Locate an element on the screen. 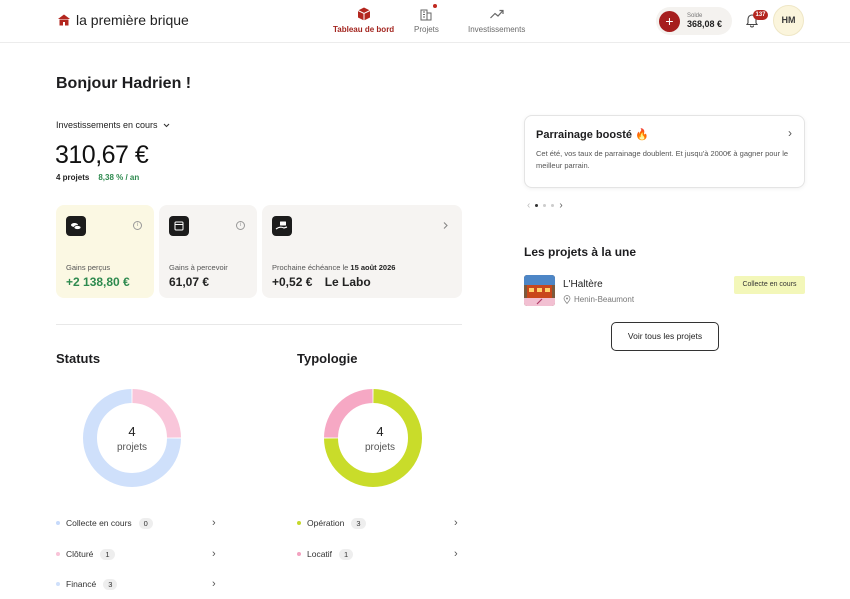 The height and width of the screenshot is (599, 850). legend-item-cloture: Clôturé 1 is located at coordinates (85, 554).